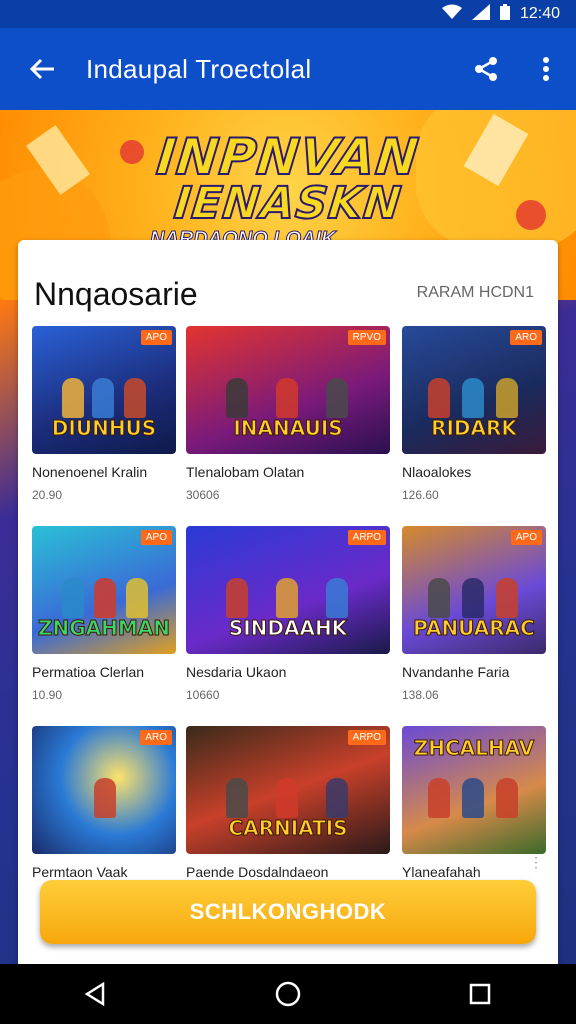 This screenshot has width=576, height=1024. Describe the element at coordinates (47, 695) in the screenshot. I see `game-score: 10.90` at that location.